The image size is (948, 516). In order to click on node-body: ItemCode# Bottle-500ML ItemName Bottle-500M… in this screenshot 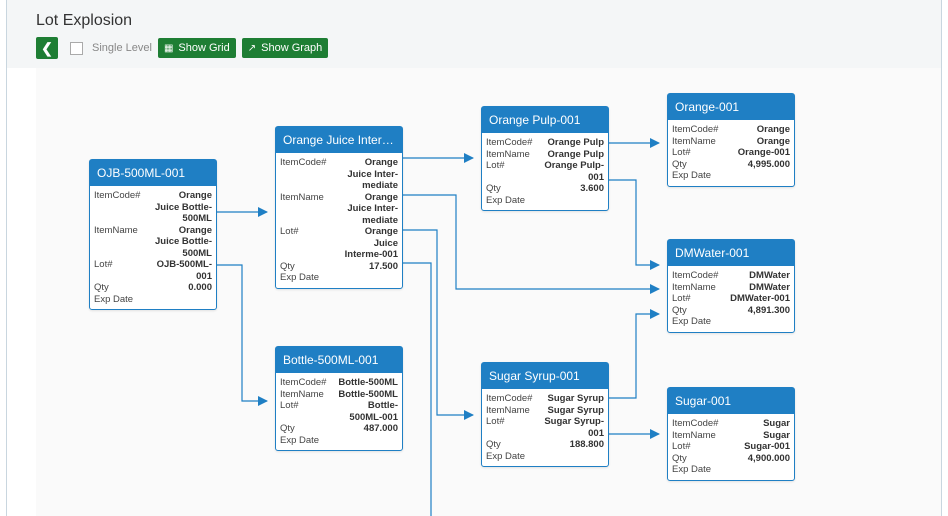, I will do `click(339, 411)`.